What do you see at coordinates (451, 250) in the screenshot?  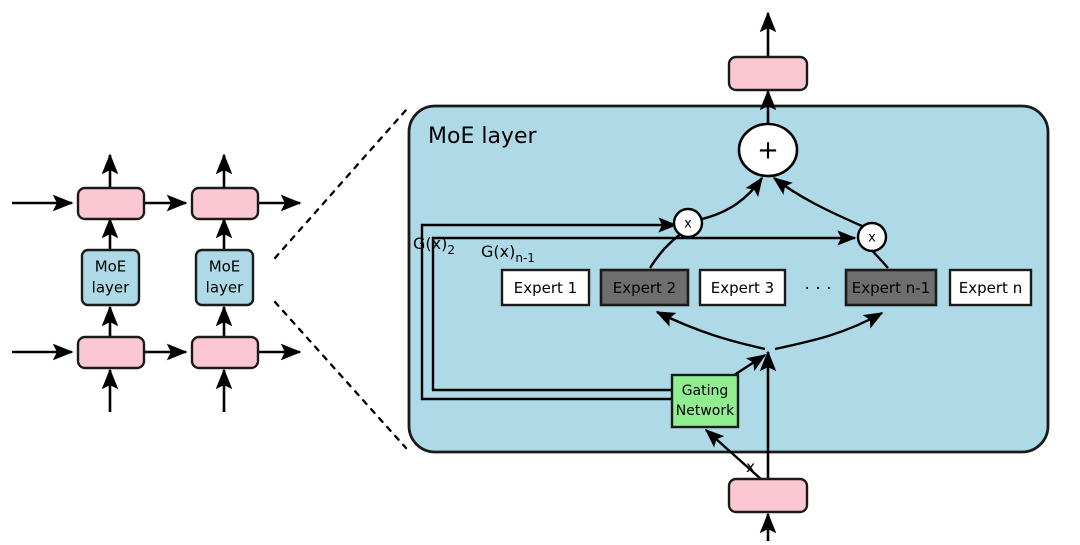 I see `gate-label-outer-sub: 2` at bounding box center [451, 250].